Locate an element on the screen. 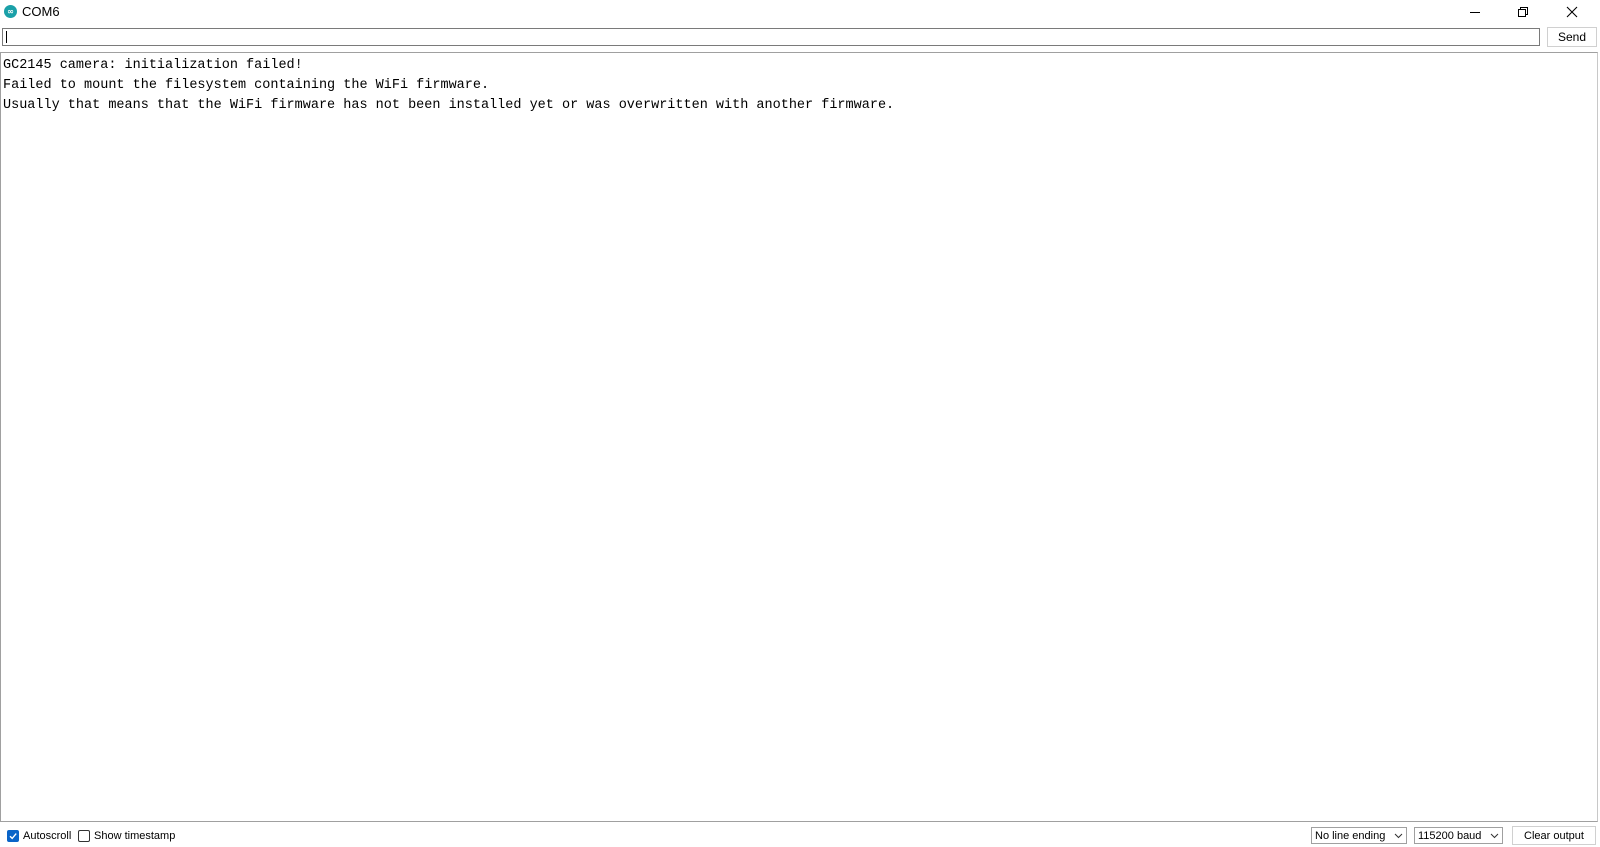 Image resolution: width=1600 pixels, height=847 pixels. close-button is located at coordinates (1572, 12).